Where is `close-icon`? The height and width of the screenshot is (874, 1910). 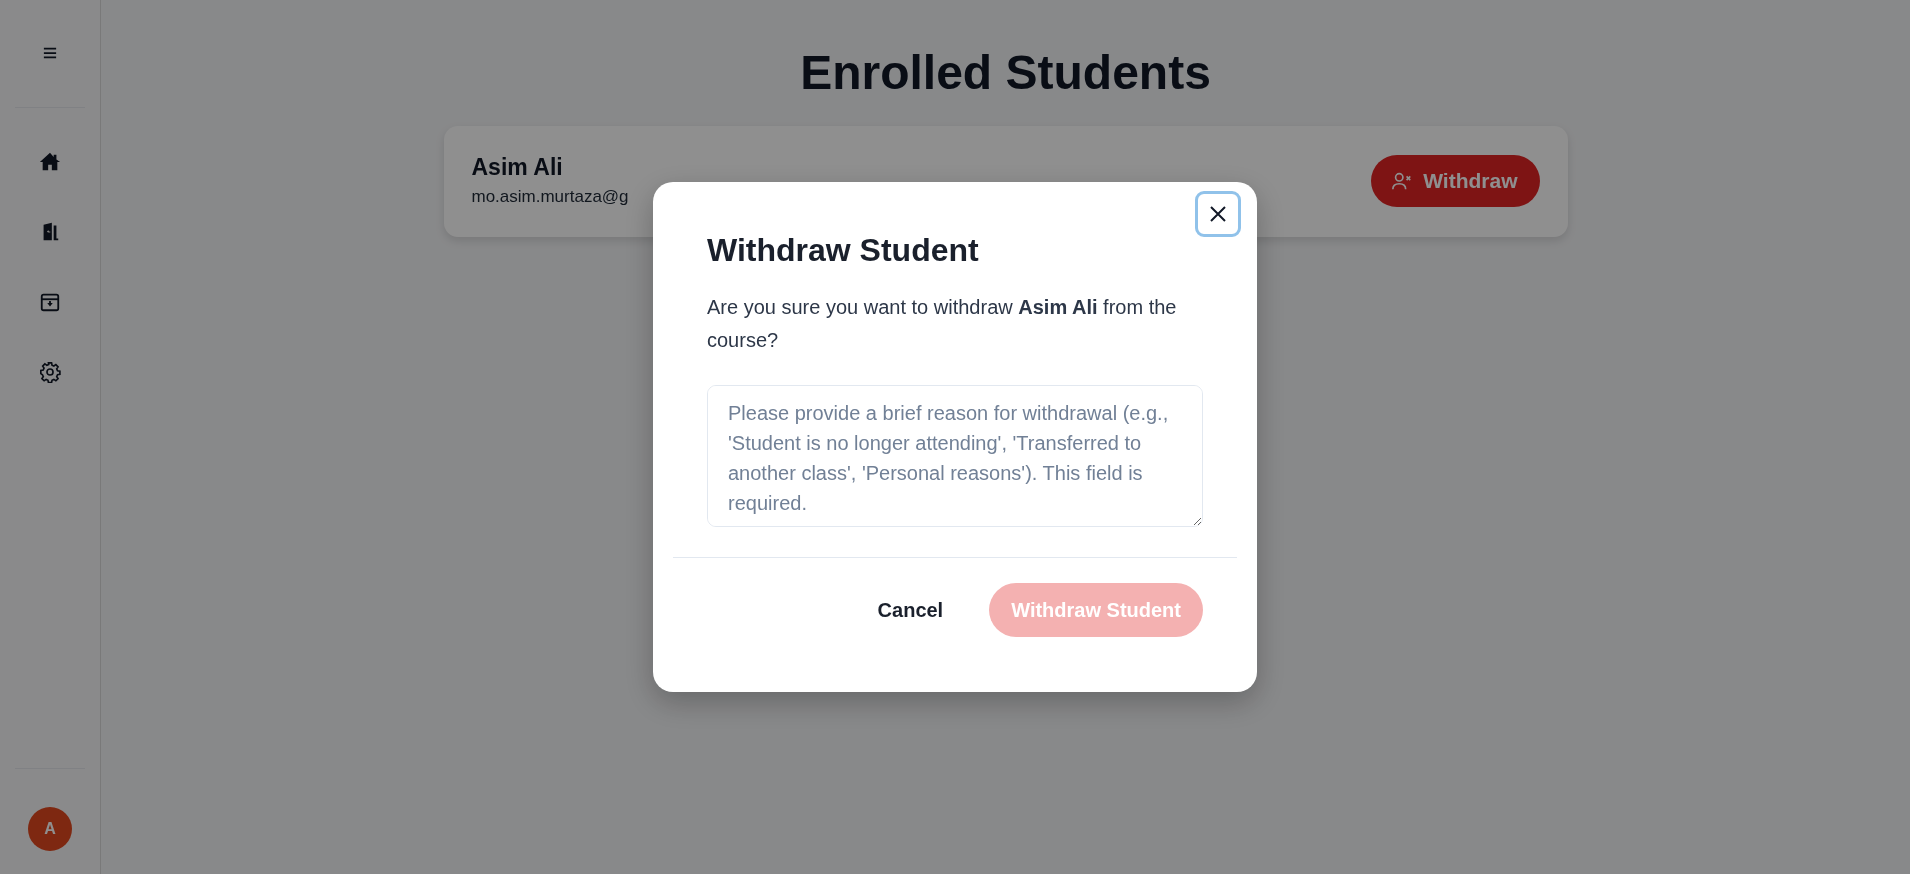 close-icon is located at coordinates (1218, 214).